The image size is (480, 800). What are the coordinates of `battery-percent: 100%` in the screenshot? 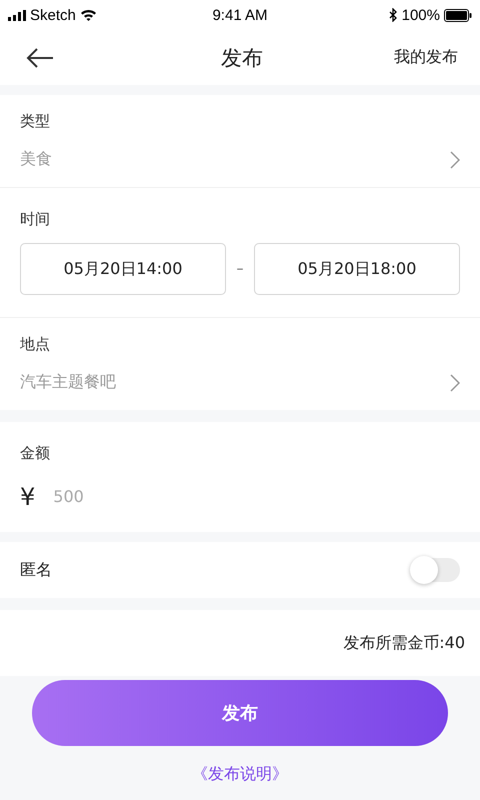 It's located at (421, 15).